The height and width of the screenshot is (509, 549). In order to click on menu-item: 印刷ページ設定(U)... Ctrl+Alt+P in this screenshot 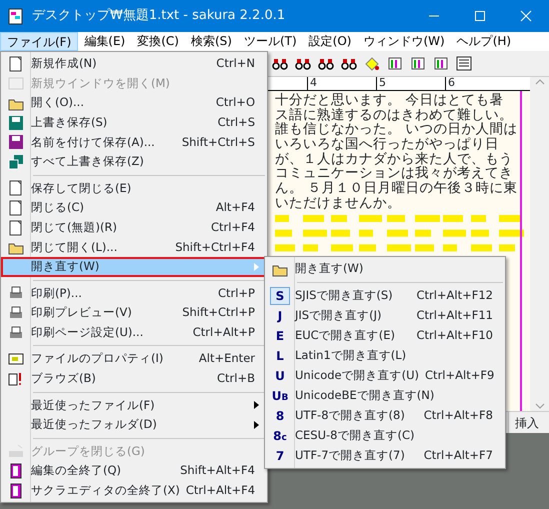, I will do `click(134, 332)`.